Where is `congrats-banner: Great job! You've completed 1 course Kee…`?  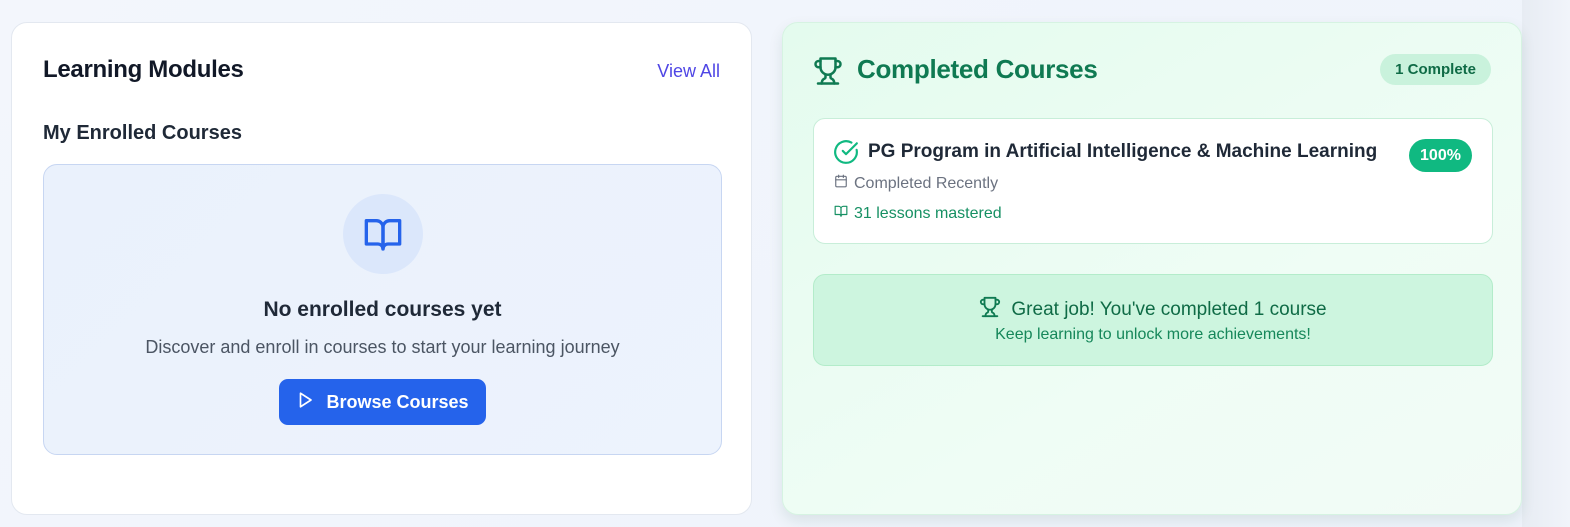
congrats-banner: Great job! You've completed 1 course Kee… is located at coordinates (1153, 320).